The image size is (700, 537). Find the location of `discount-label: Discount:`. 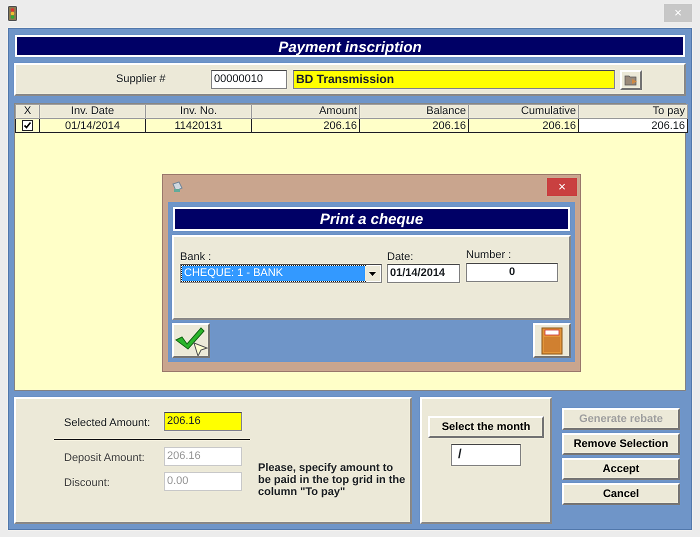

discount-label: Discount: is located at coordinates (87, 483).